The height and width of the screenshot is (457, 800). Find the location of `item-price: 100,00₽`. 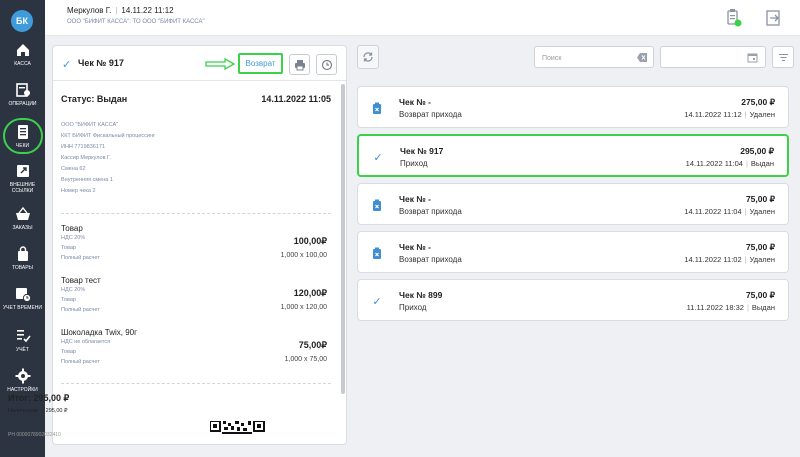

item-price: 100,00₽ is located at coordinates (310, 241).